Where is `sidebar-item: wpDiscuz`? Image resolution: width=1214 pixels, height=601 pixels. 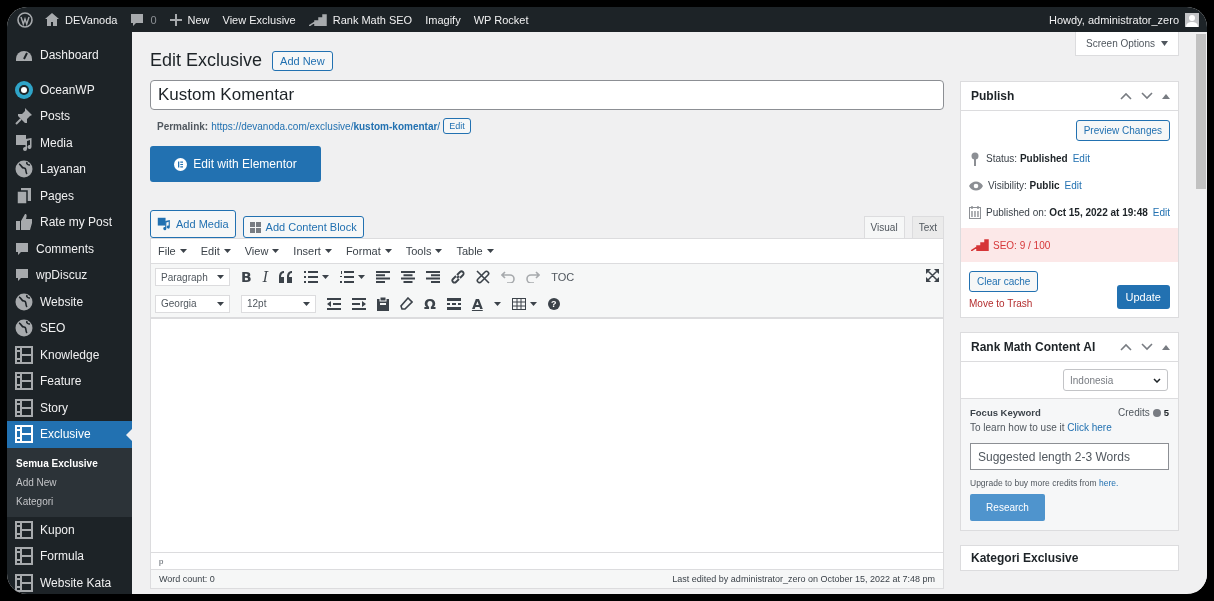
sidebar-item: wpDiscuz is located at coordinates (69, 275).